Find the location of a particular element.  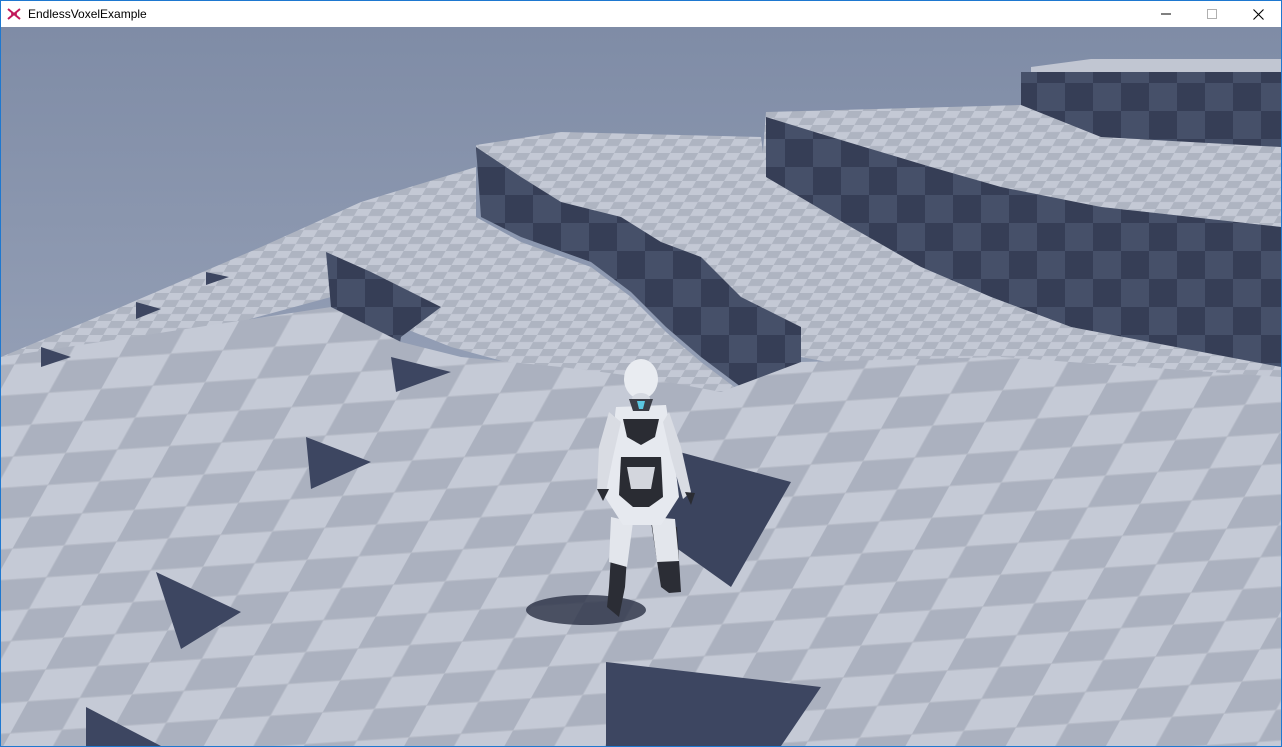

close-button is located at coordinates (1258, 14).